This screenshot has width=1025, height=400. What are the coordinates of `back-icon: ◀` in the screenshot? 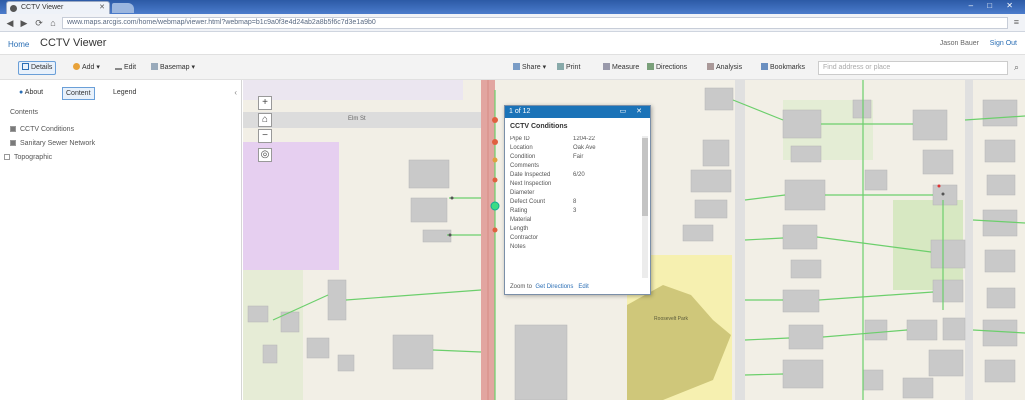 It's located at (10, 23).